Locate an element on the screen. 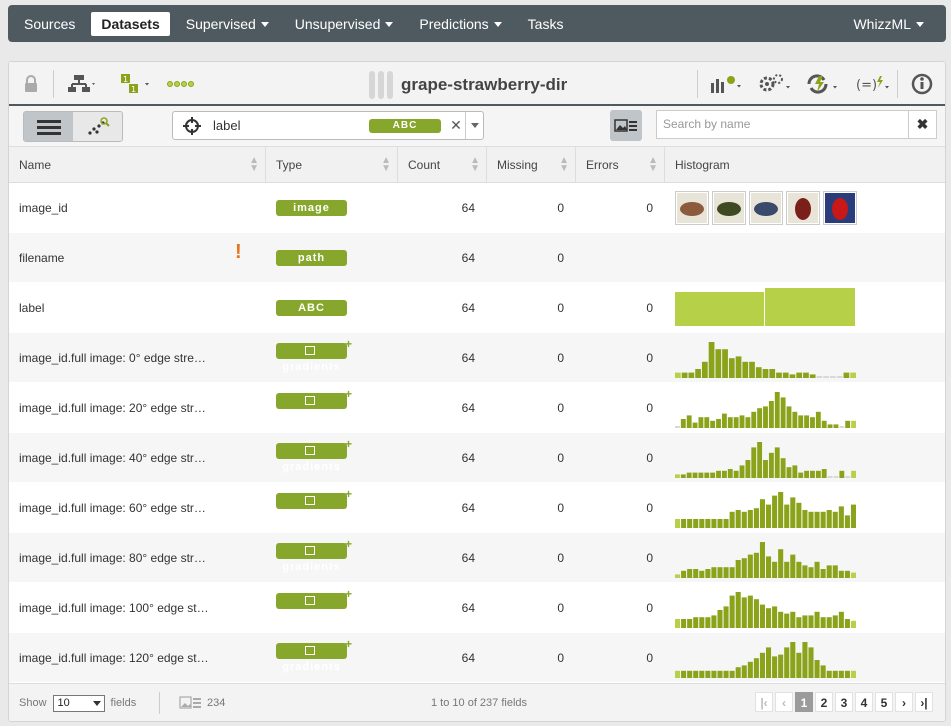 This screenshot has width=951, height=726. search-clear-button: ✖ is located at coordinates (923, 124).